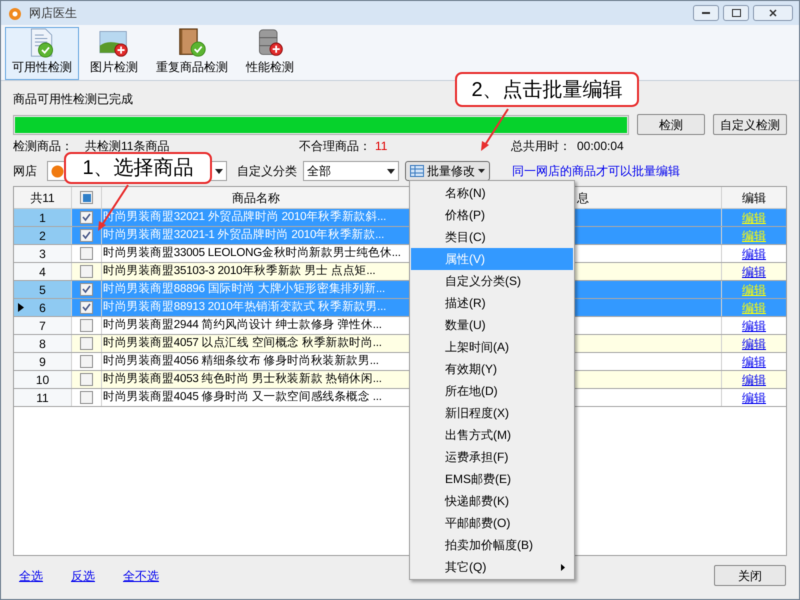 The height and width of the screenshot is (600, 800). What do you see at coordinates (492, 237) in the screenshot?
I see `menu-item: 类目(C)` at bounding box center [492, 237].